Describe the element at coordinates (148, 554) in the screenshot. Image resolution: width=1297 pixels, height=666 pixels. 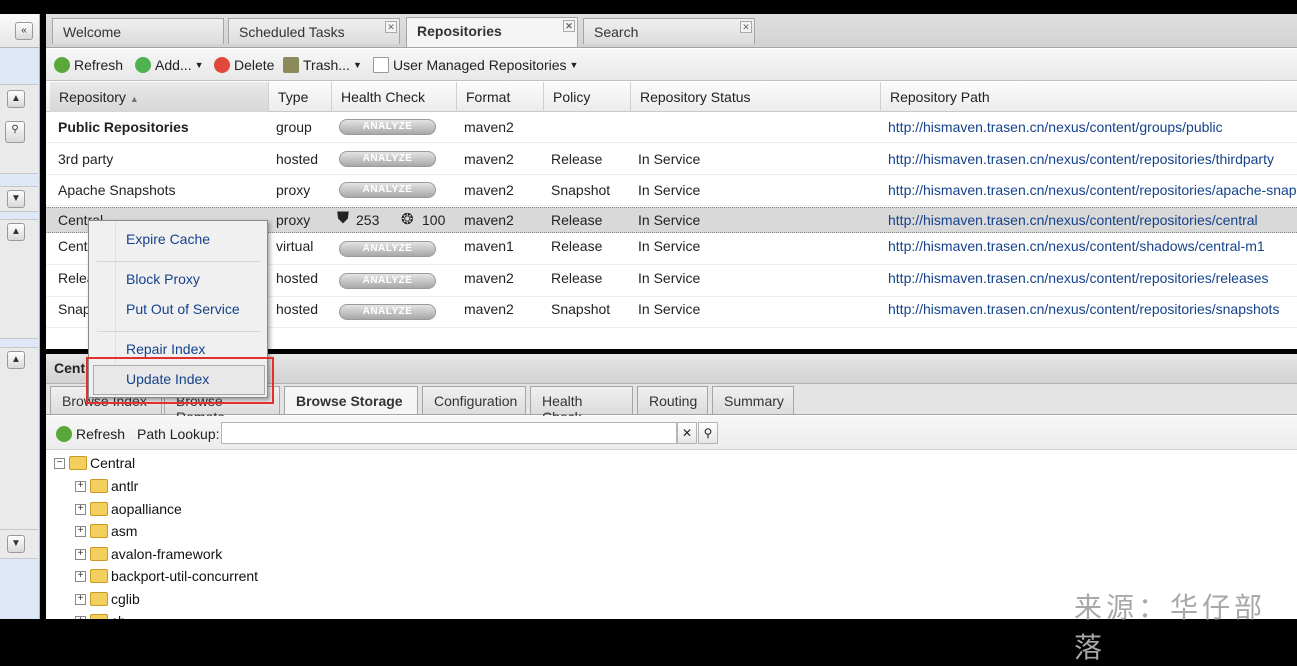
I see `tree-node: + avalon-framework` at that location.